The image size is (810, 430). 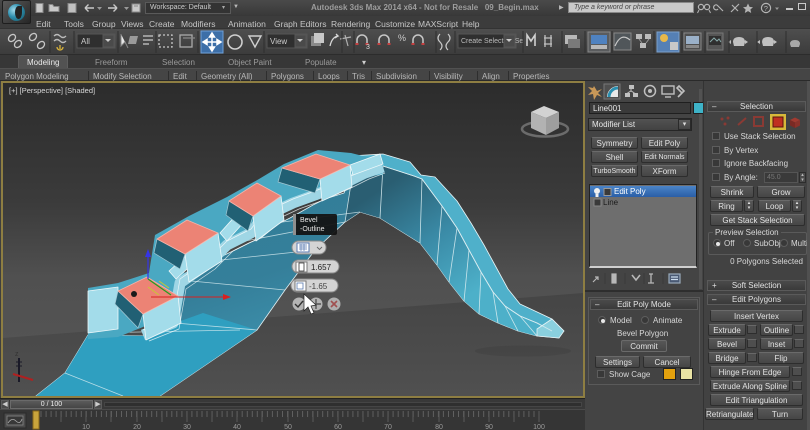 I want to click on svg-text: 10, so click(x=86, y=427).